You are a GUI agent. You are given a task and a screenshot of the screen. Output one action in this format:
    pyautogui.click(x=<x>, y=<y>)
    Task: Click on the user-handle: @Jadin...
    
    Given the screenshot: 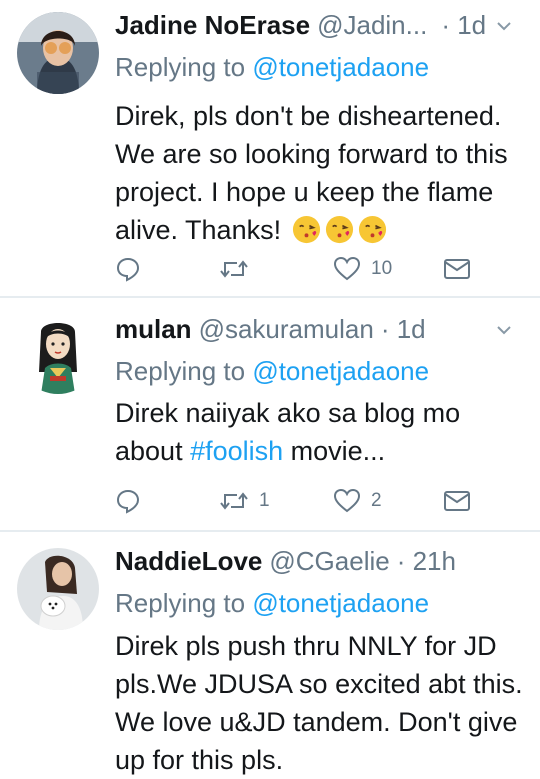 What is the action you would take?
    pyautogui.click(x=372, y=25)
    